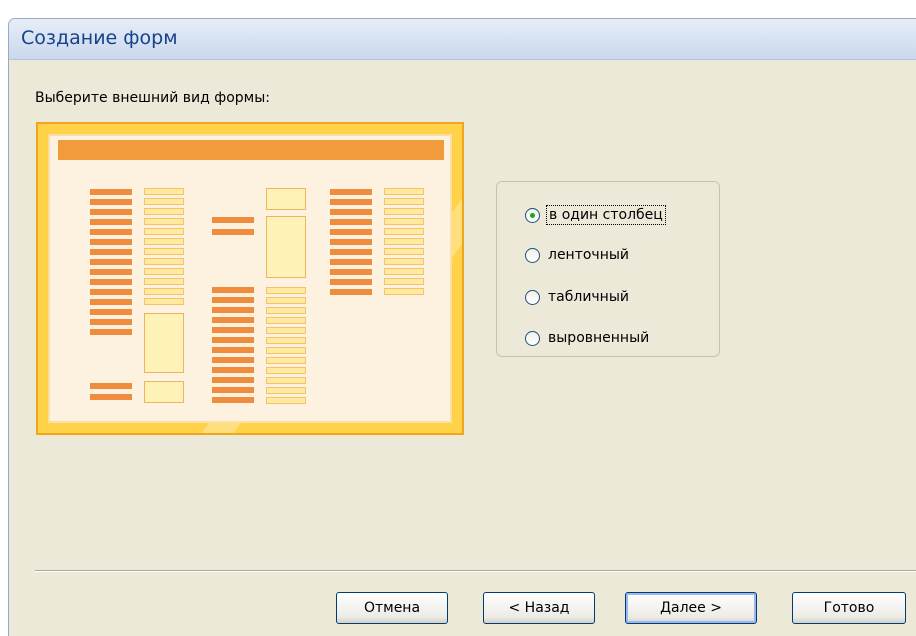  I want to click on option-label: выровненный, so click(598, 338).